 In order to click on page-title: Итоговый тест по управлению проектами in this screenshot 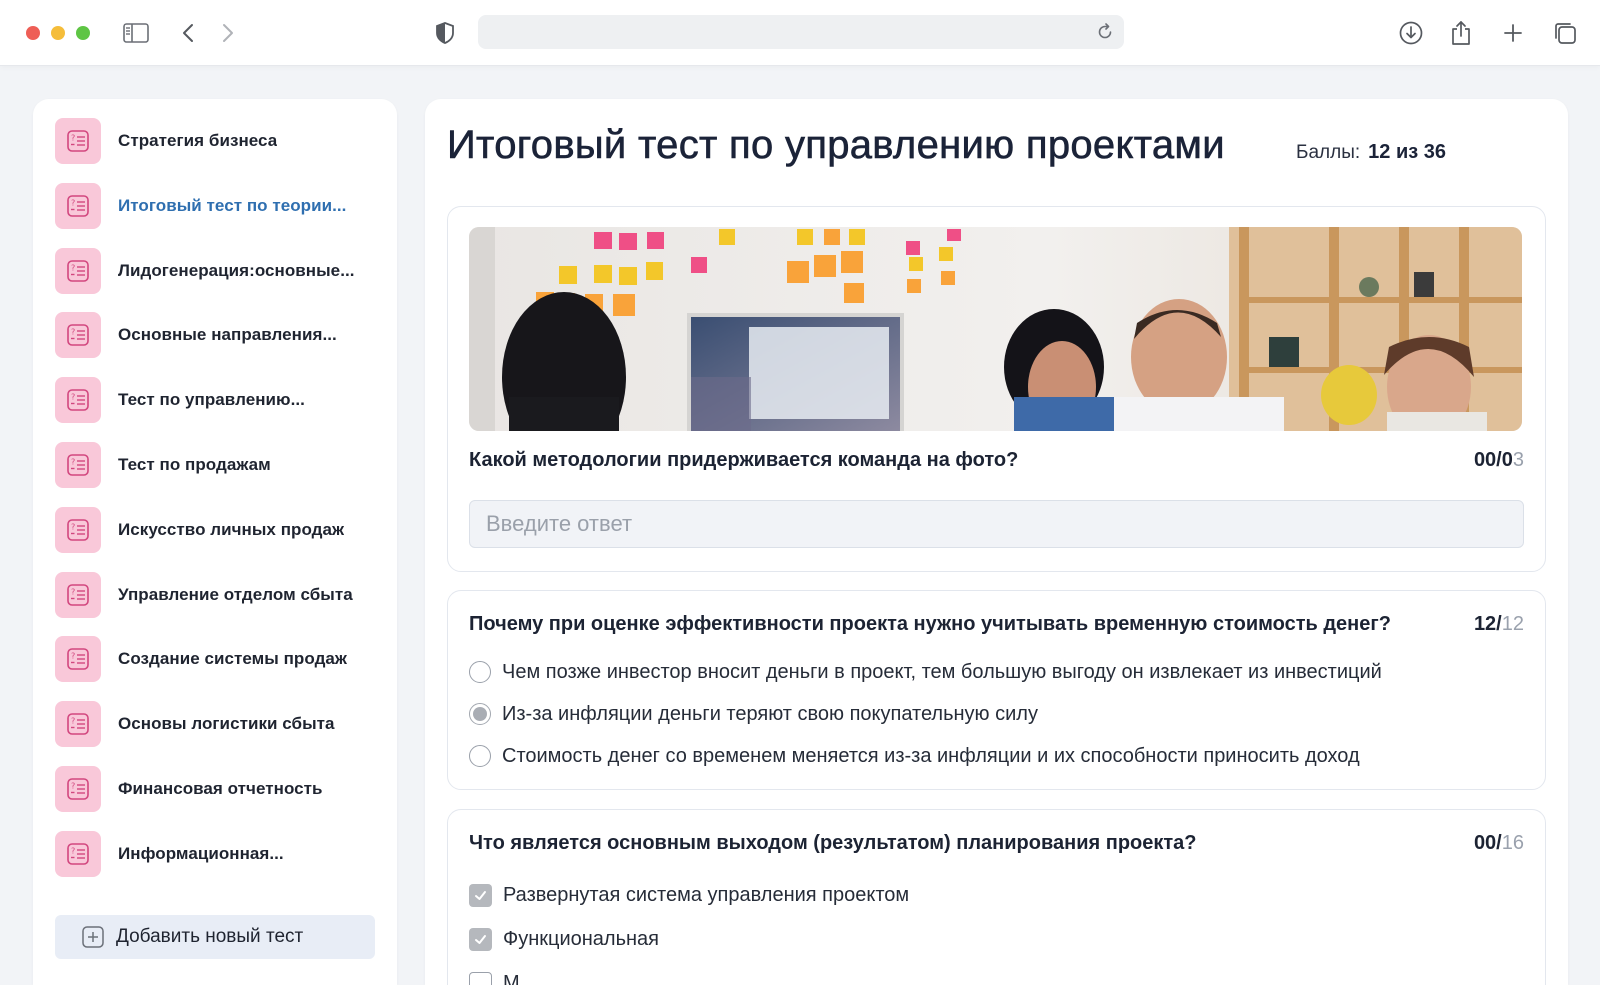, I will do `click(836, 145)`.